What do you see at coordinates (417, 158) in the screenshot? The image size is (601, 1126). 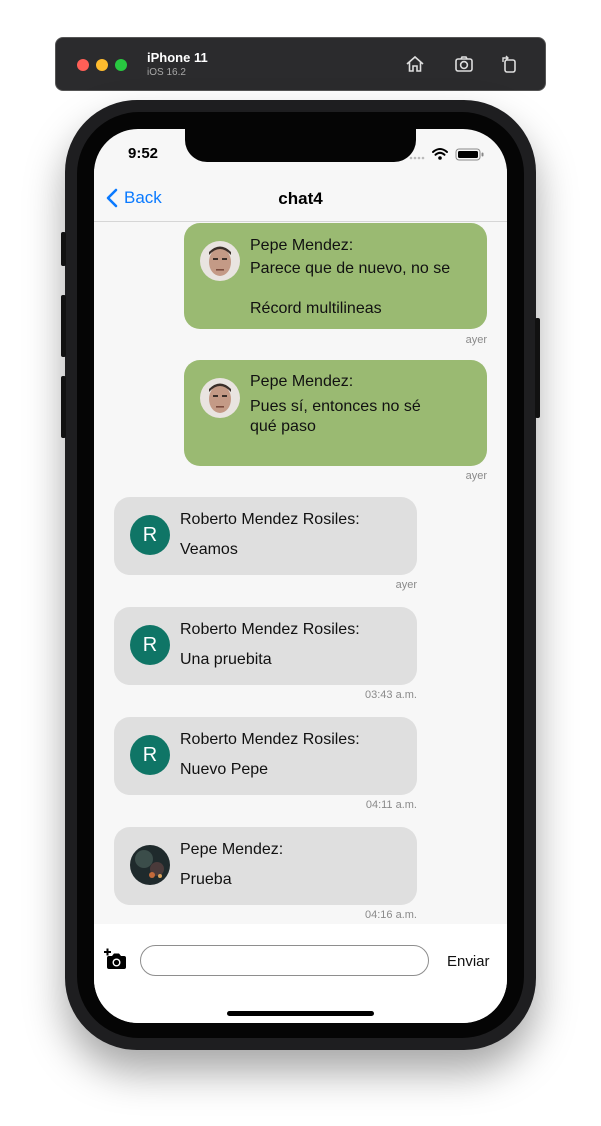 I see `signal-icon` at bounding box center [417, 158].